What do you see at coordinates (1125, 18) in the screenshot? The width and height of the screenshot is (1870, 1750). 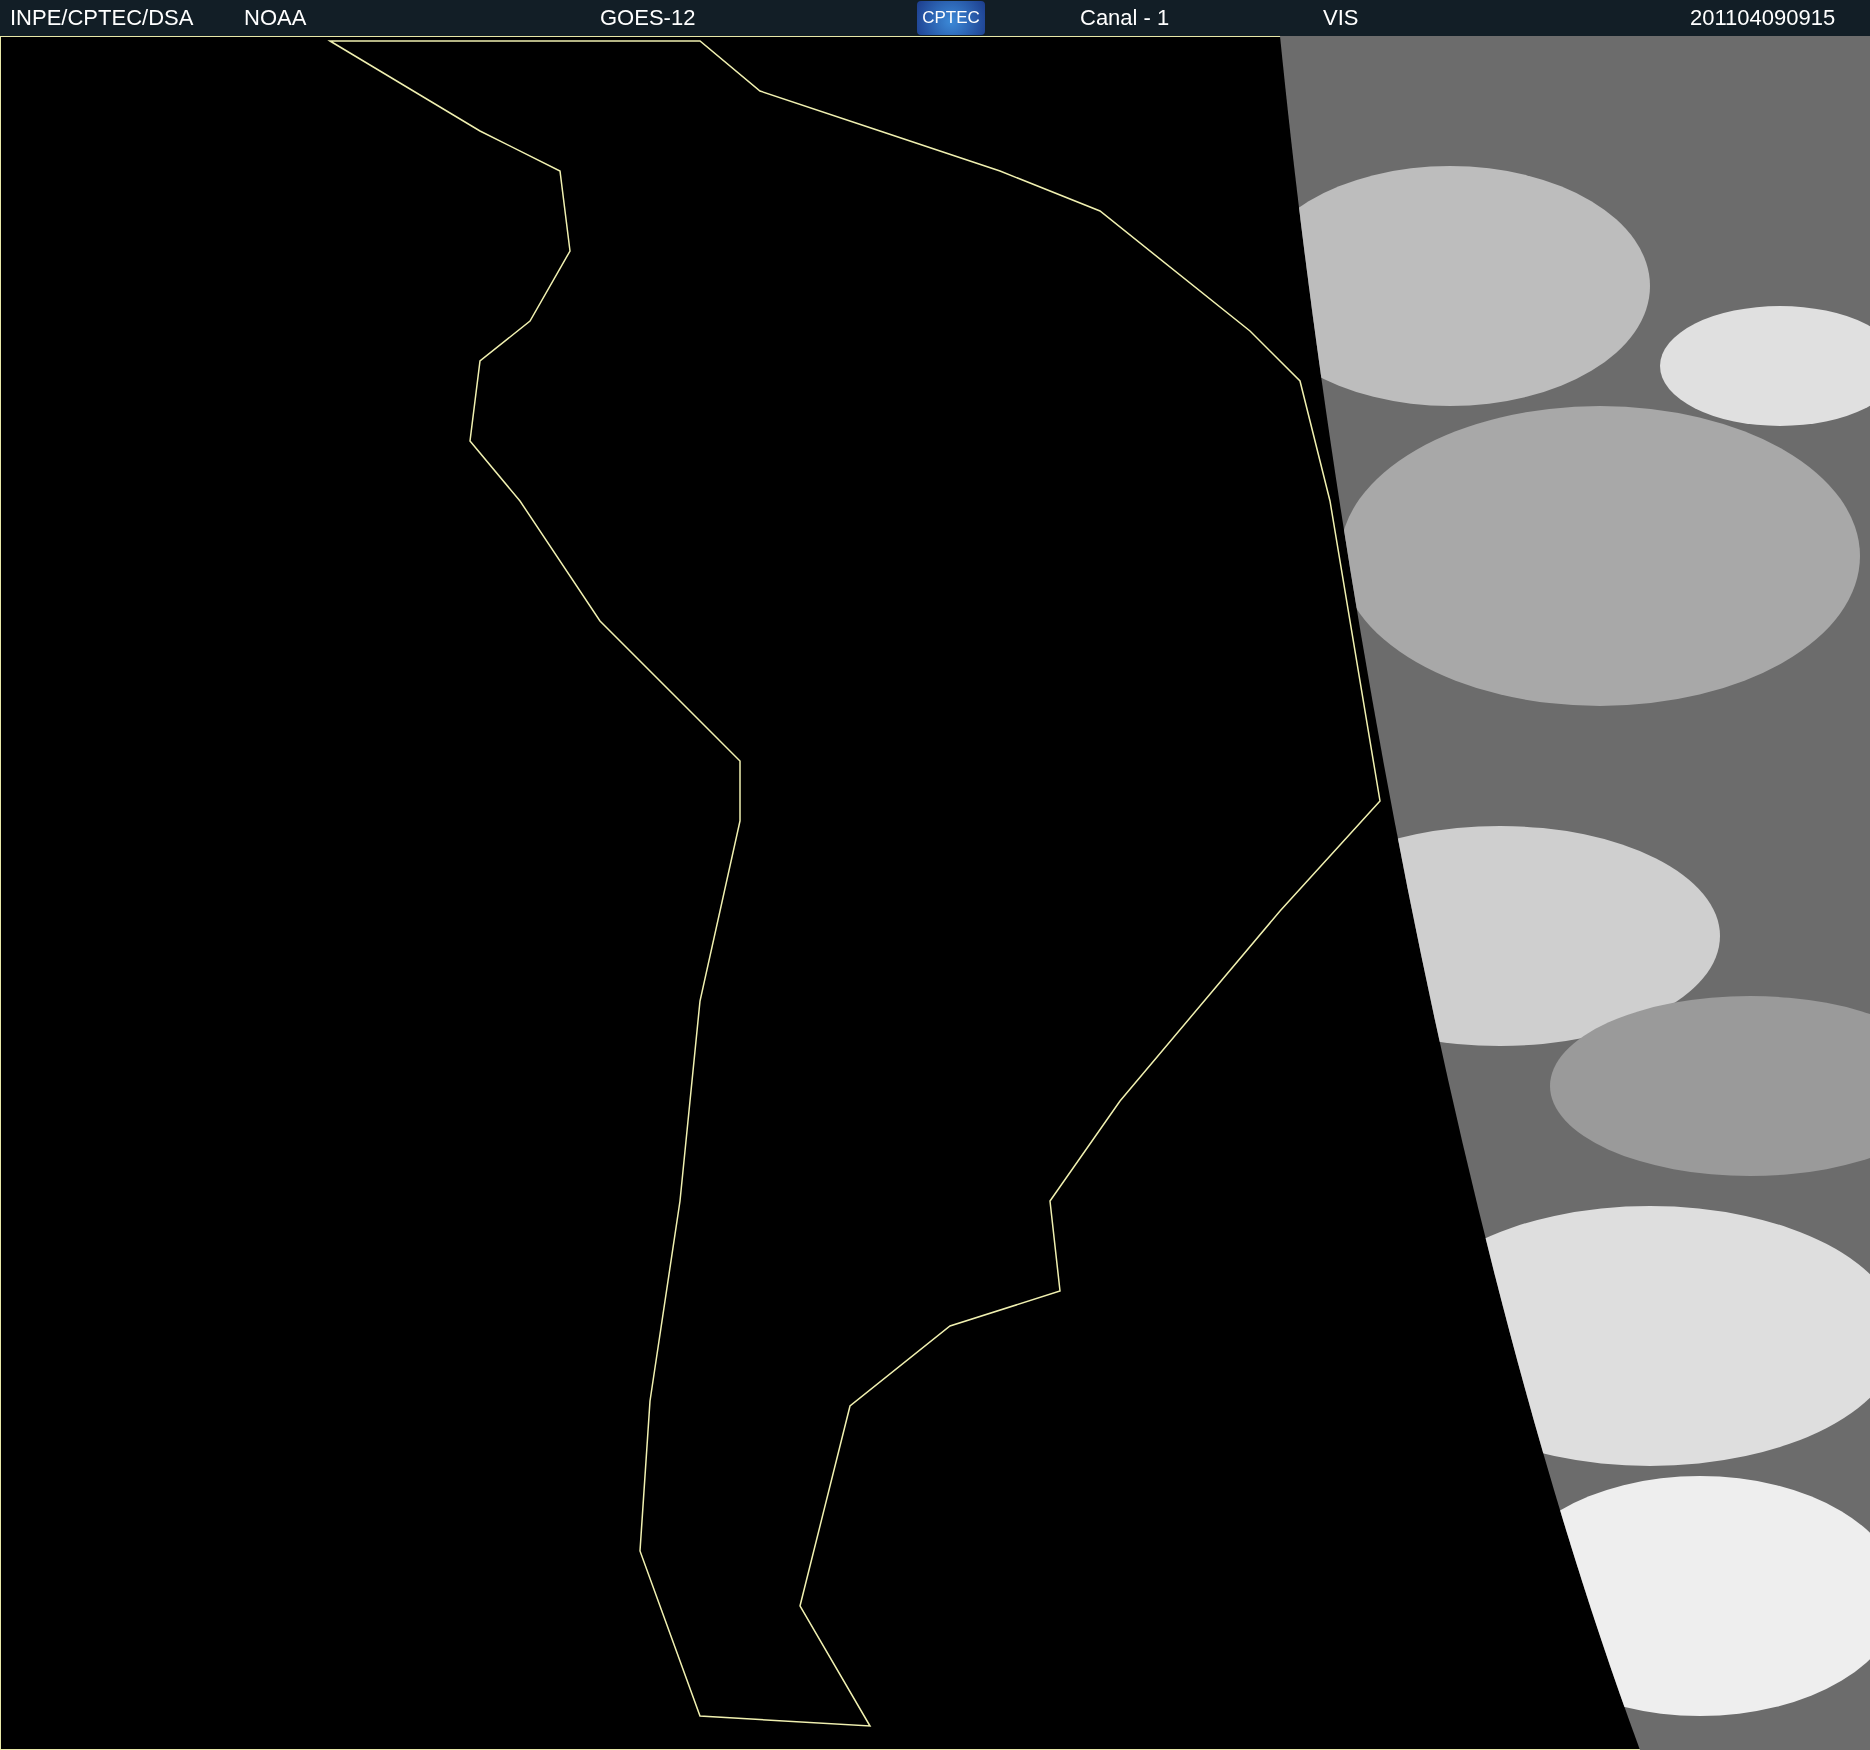 I see `header-label: Canal - 1` at bounding box center [1125, 18].